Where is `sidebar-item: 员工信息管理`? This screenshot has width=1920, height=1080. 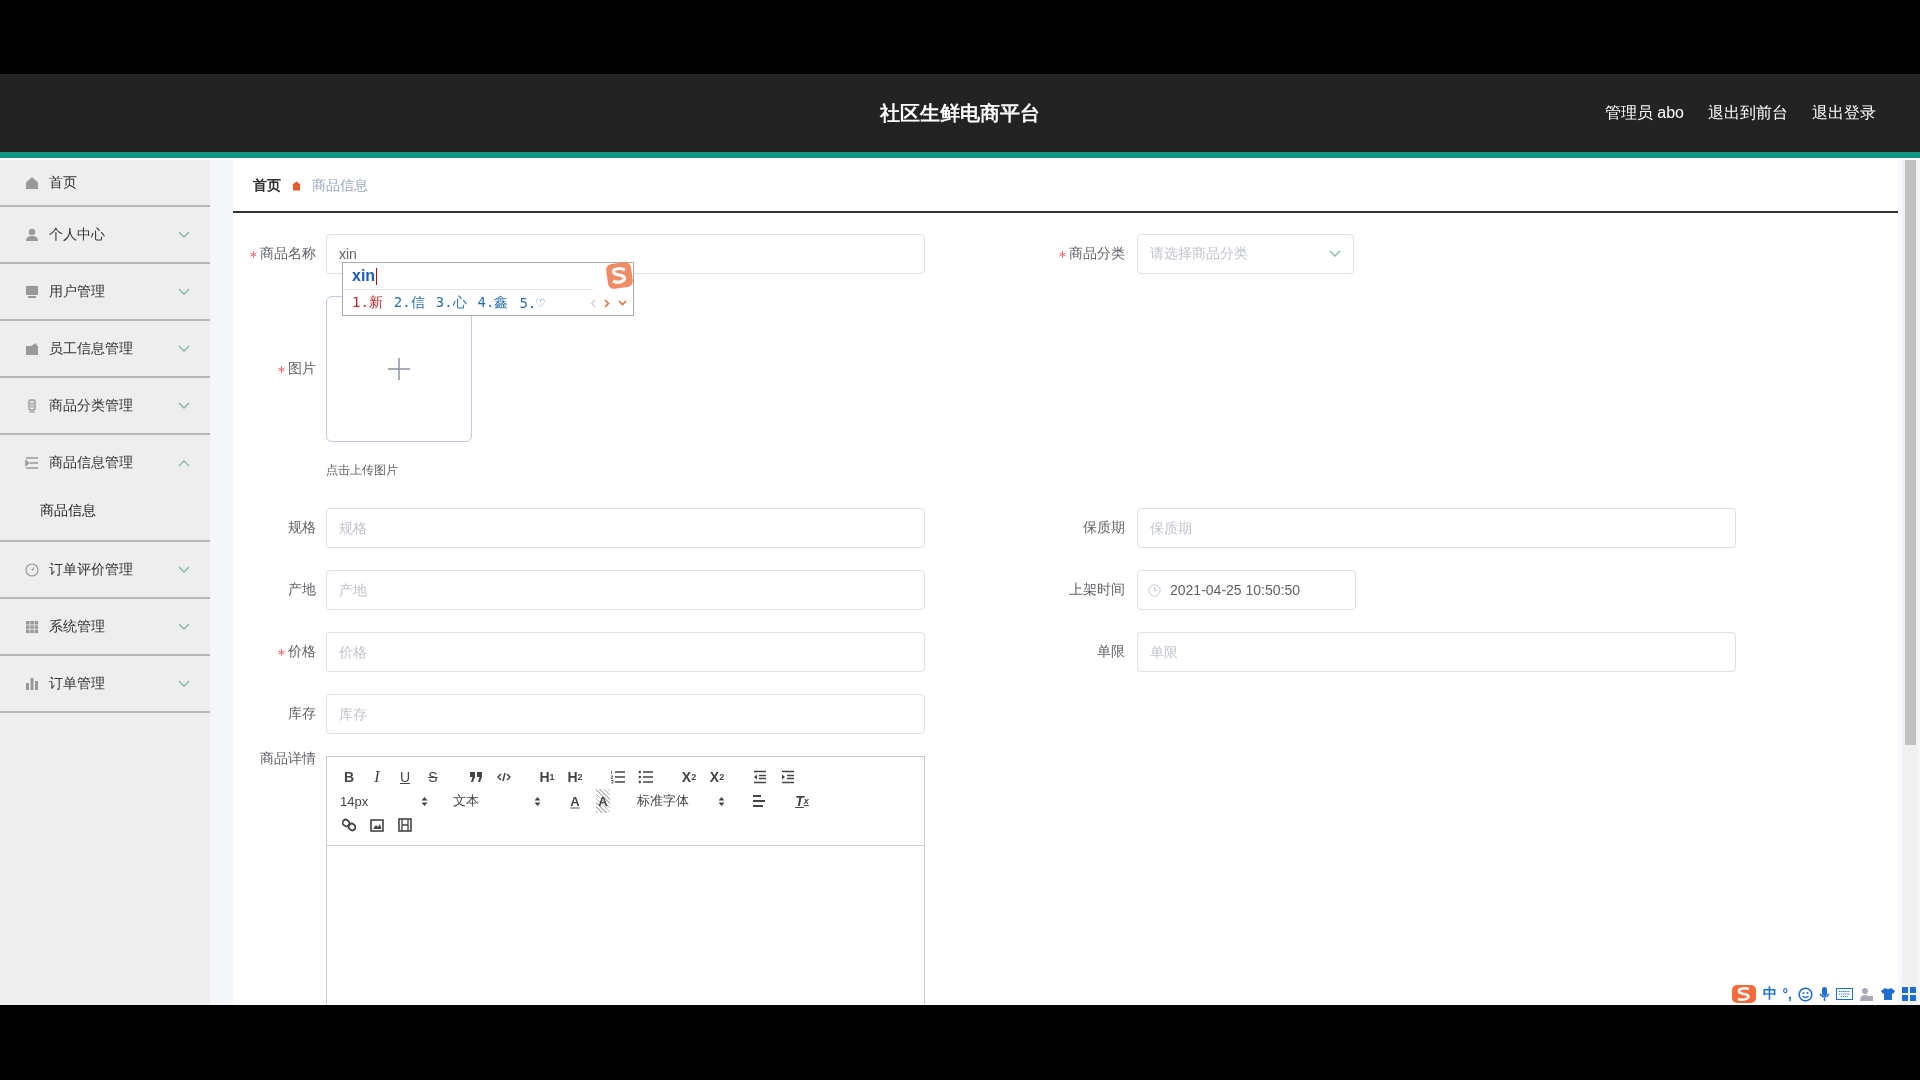 sidebar-item: 员工信息管理 is located at coordinates (105, 348).